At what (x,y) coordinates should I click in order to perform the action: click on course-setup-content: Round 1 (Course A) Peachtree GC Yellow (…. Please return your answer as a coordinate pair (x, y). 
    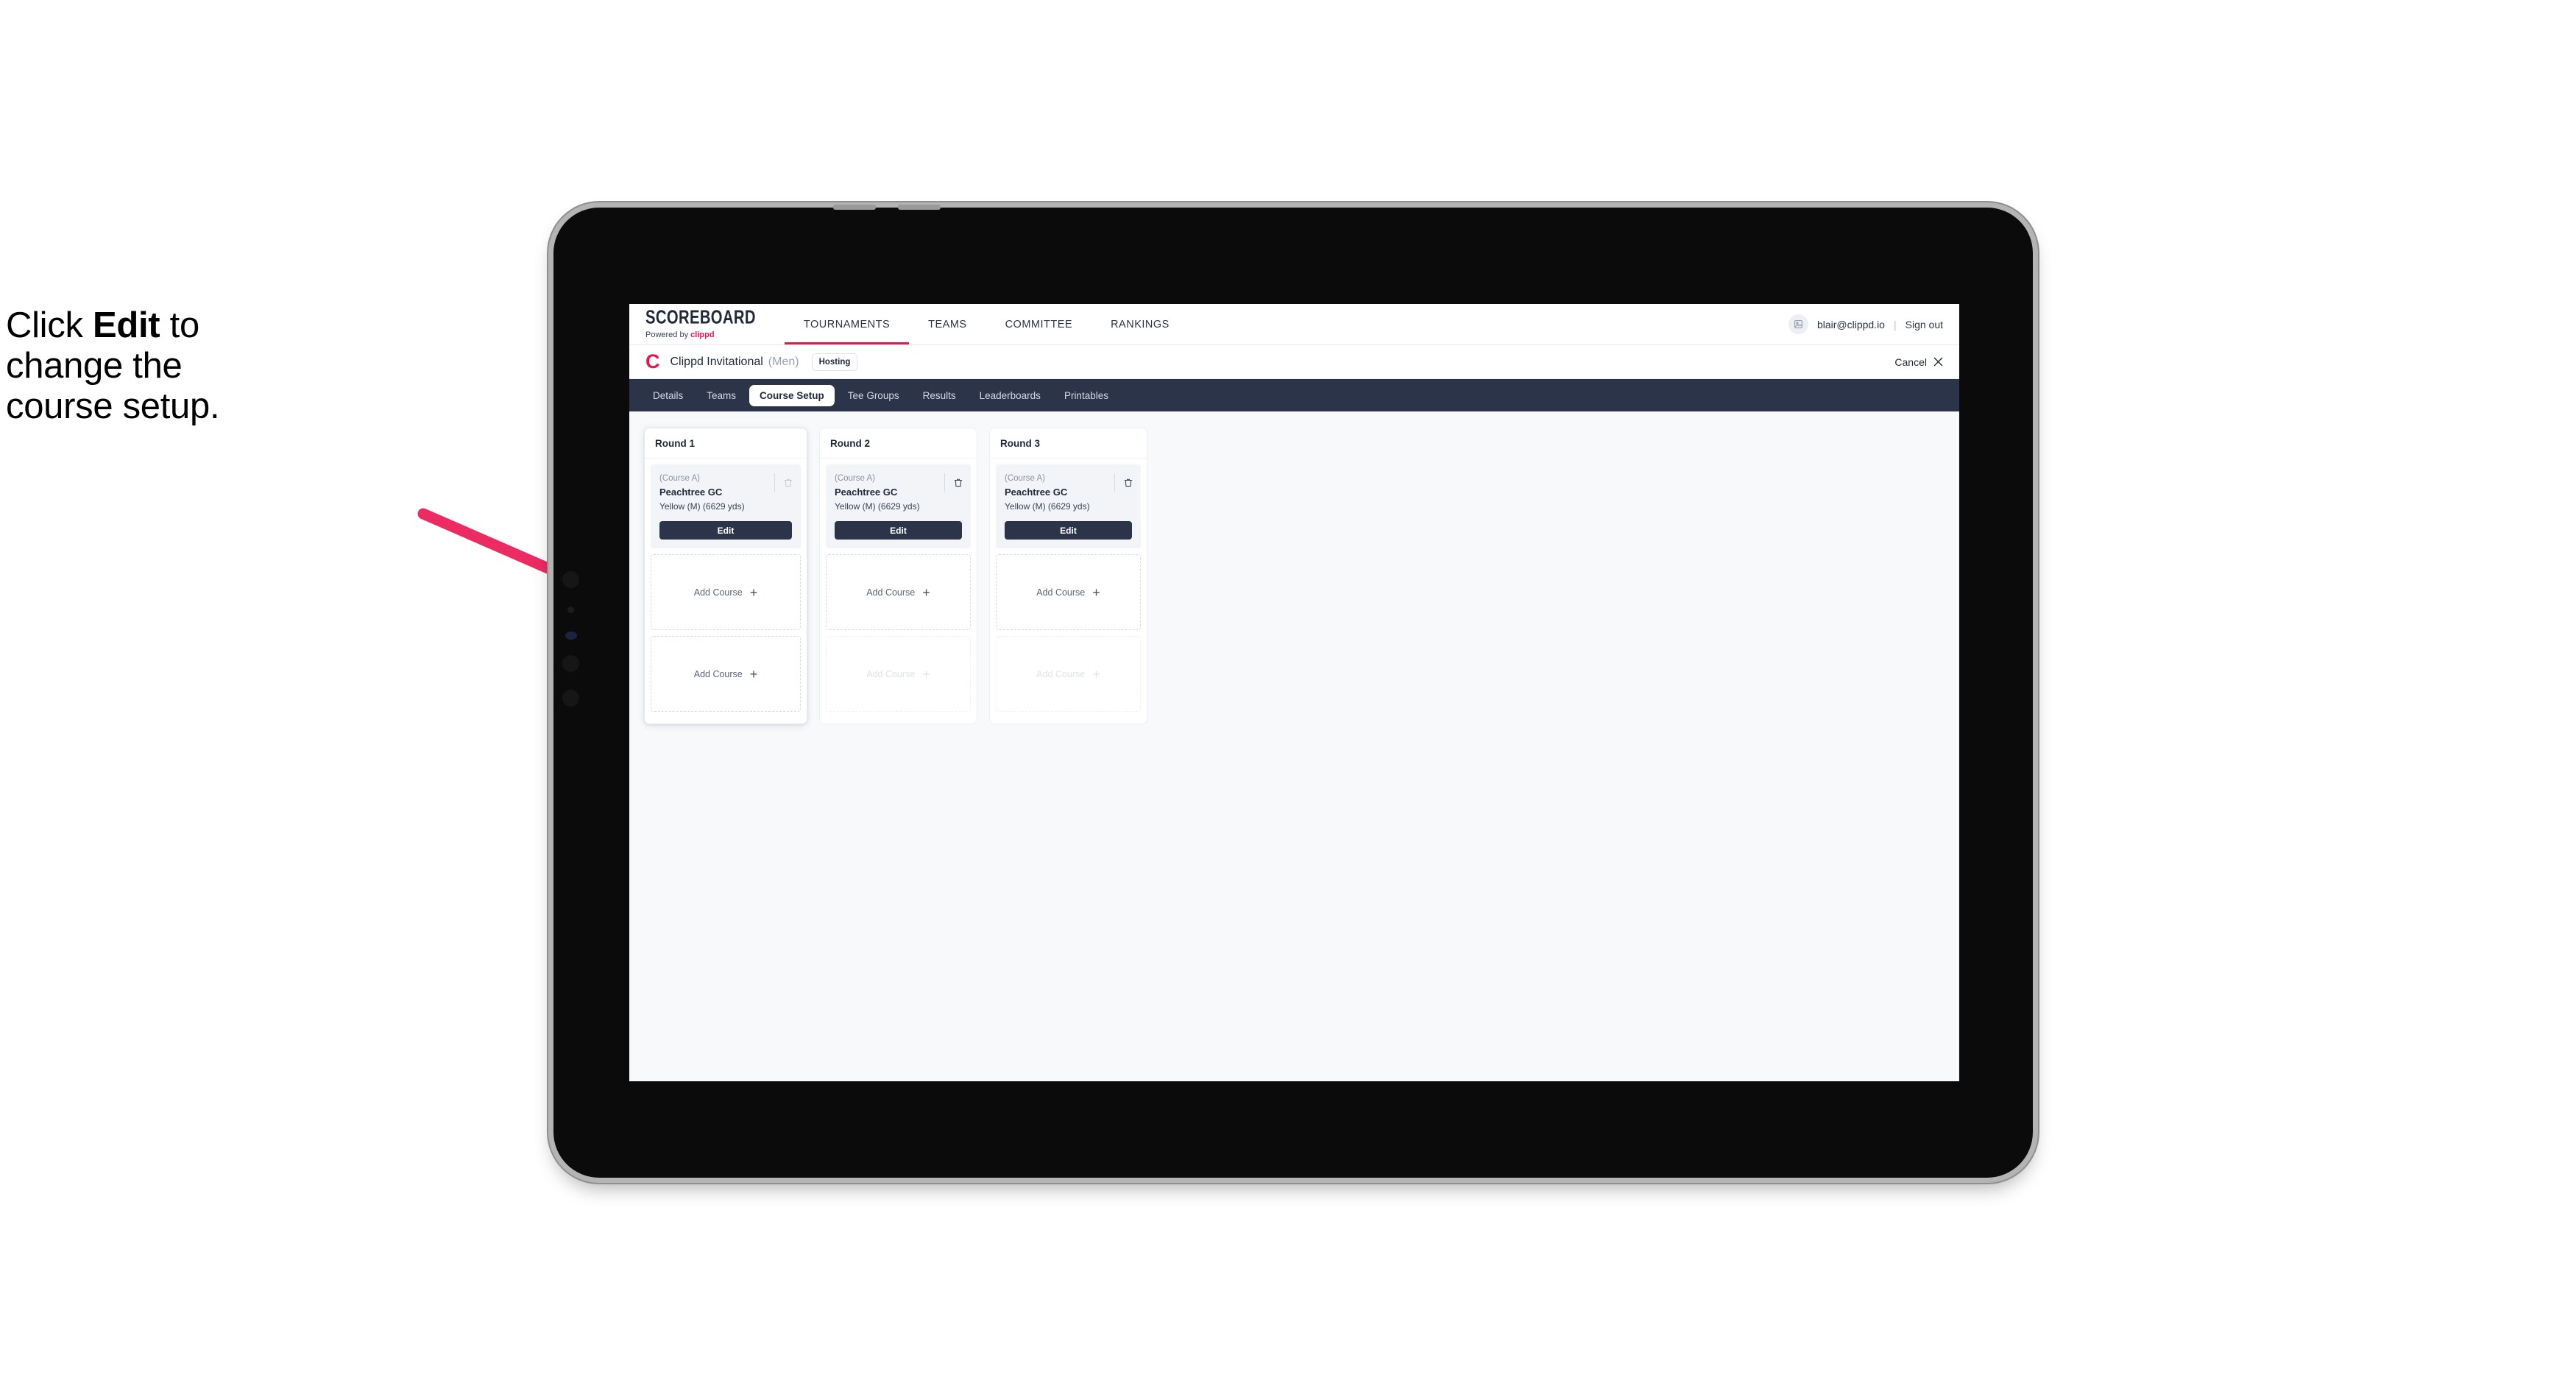
    Looking at the image, I should click on (1294, 575).